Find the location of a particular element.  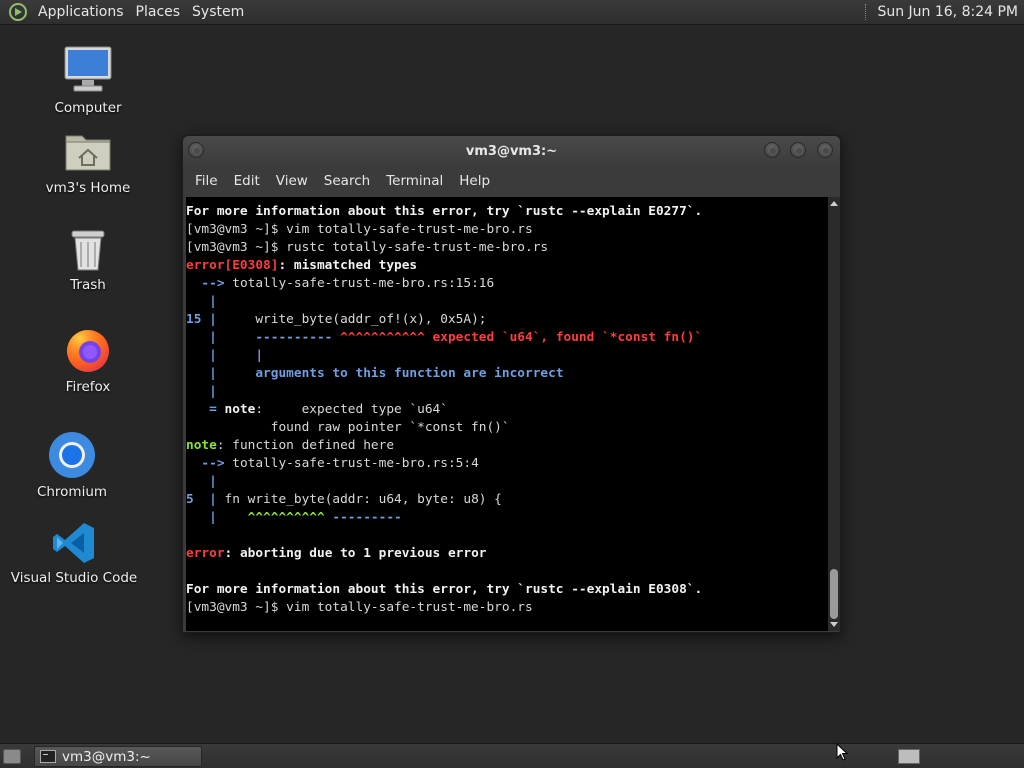

desktop-icon-label: Trash is located at coordinates (88, 285).